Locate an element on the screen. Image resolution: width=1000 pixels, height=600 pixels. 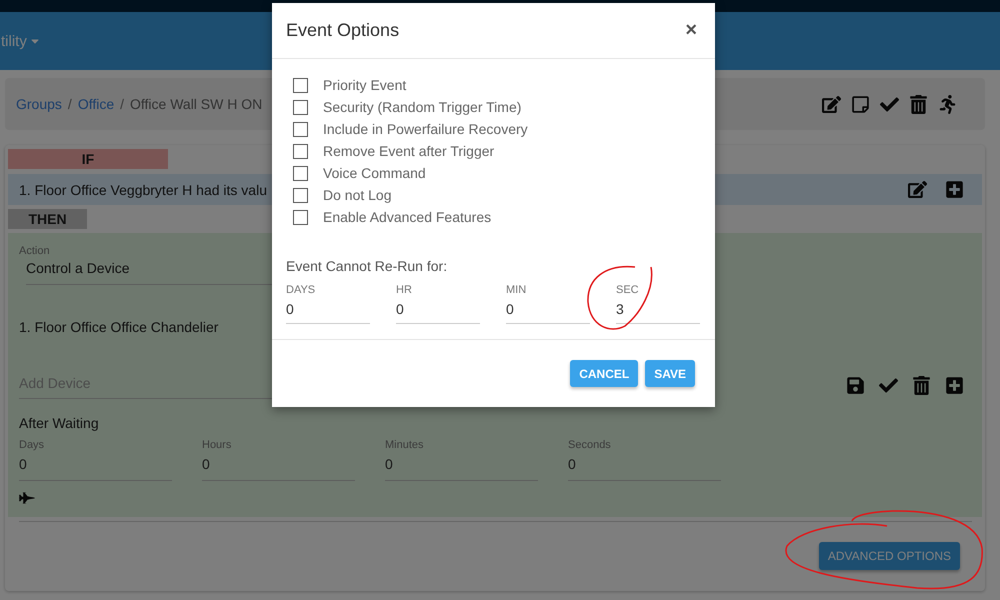
duration-field: DAYS 0 is located at coordinates (328, 304).